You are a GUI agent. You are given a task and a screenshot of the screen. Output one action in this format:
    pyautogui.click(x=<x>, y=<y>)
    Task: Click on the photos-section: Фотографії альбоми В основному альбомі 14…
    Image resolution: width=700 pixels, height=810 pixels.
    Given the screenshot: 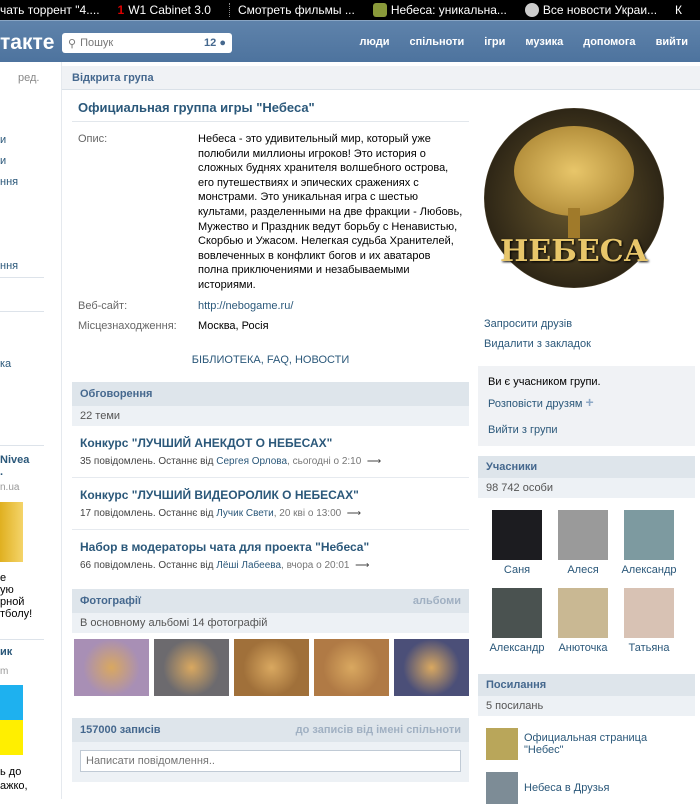 What is the action you would take?
    pyautogui.click(x=270, y=642)
    